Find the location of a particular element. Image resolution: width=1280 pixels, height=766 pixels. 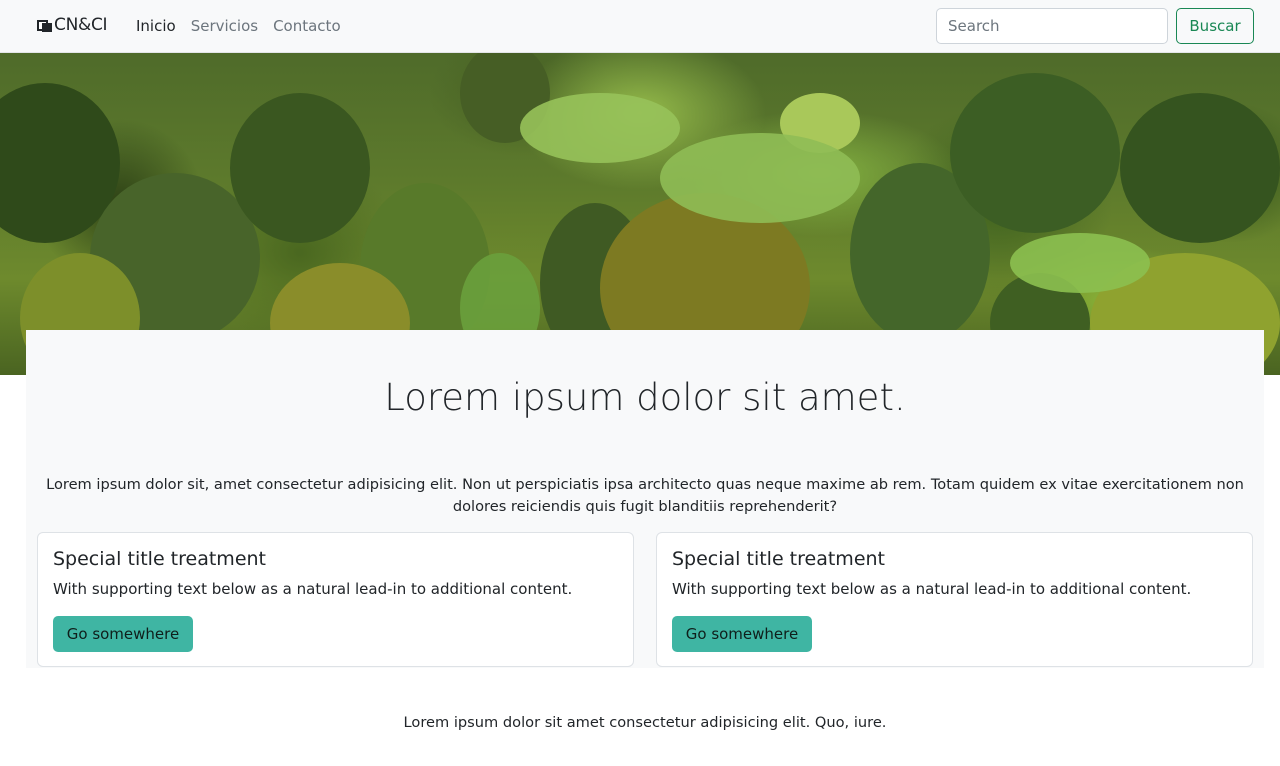

brand-link: CN&CI is located at coordinates (72, 25).